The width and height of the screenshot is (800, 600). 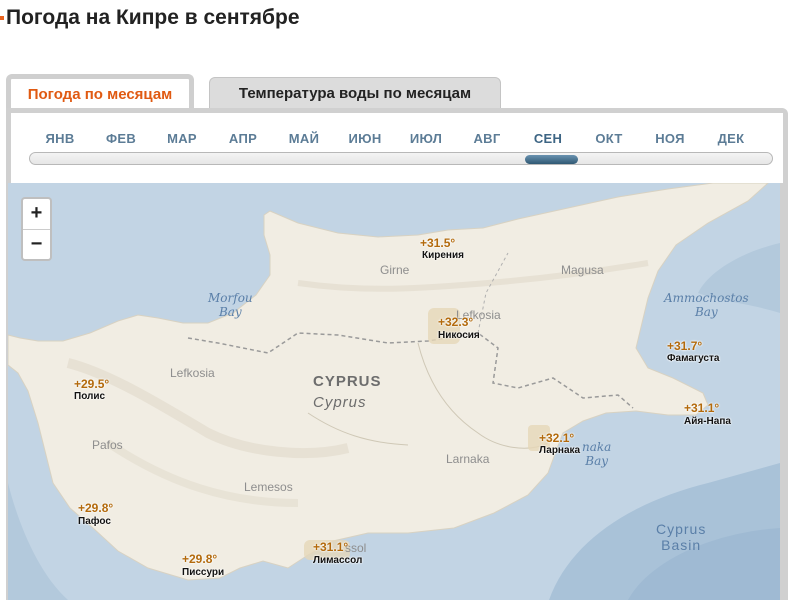 What do you see at coordinates (597, 454) in the screenshot?
I see `water-label-larnaka-bay: naka Bay` at bounding box center [597, 454].